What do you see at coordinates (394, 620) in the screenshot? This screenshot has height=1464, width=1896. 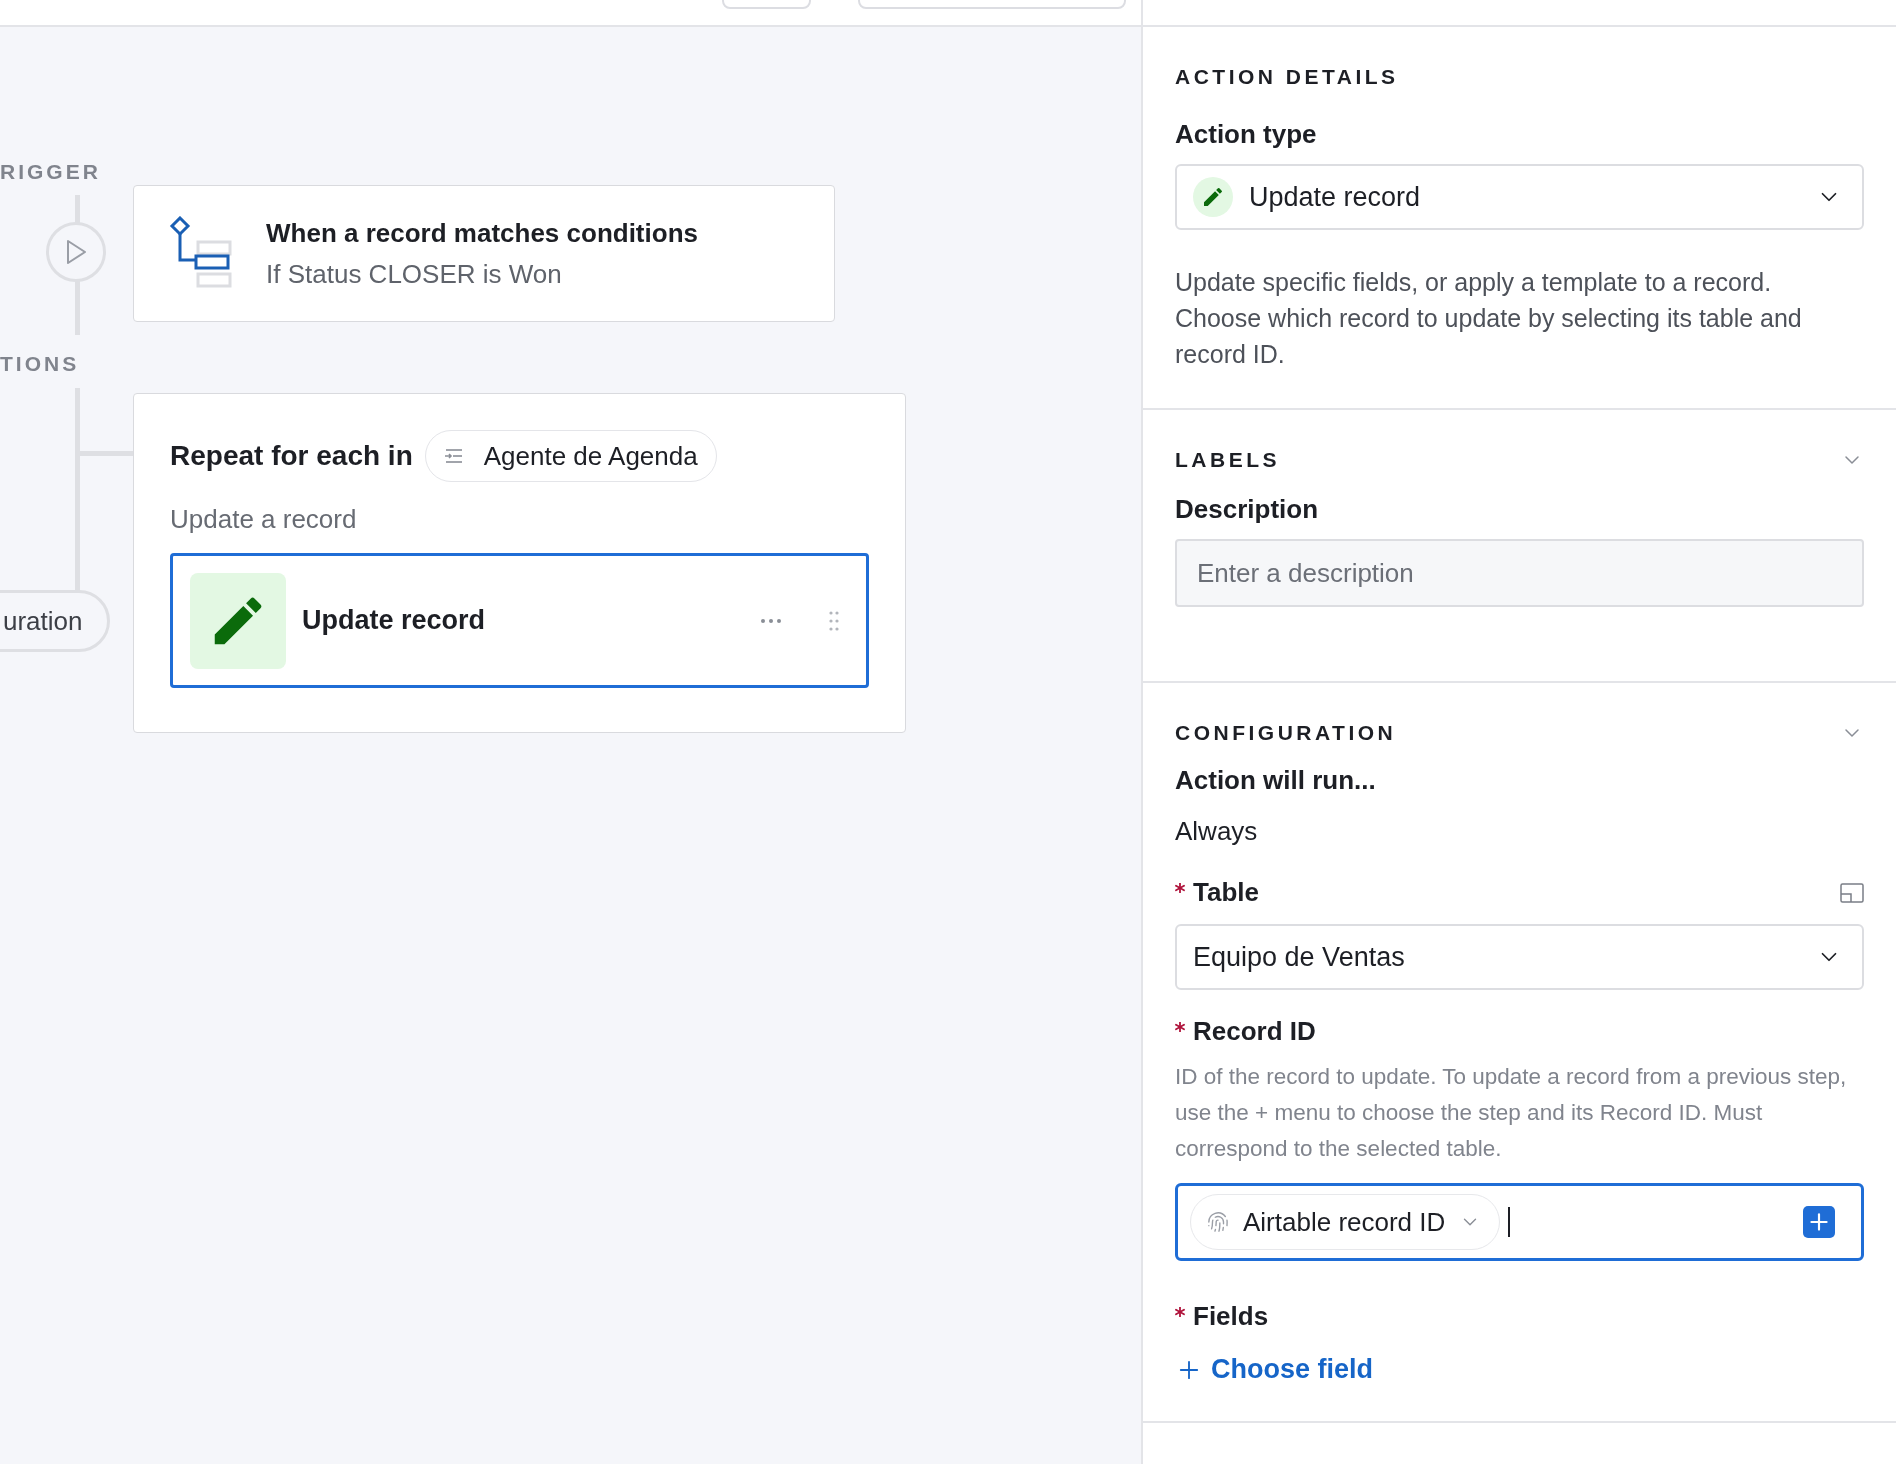 I see `step-label: Update record` at bounding box center [394, 620].